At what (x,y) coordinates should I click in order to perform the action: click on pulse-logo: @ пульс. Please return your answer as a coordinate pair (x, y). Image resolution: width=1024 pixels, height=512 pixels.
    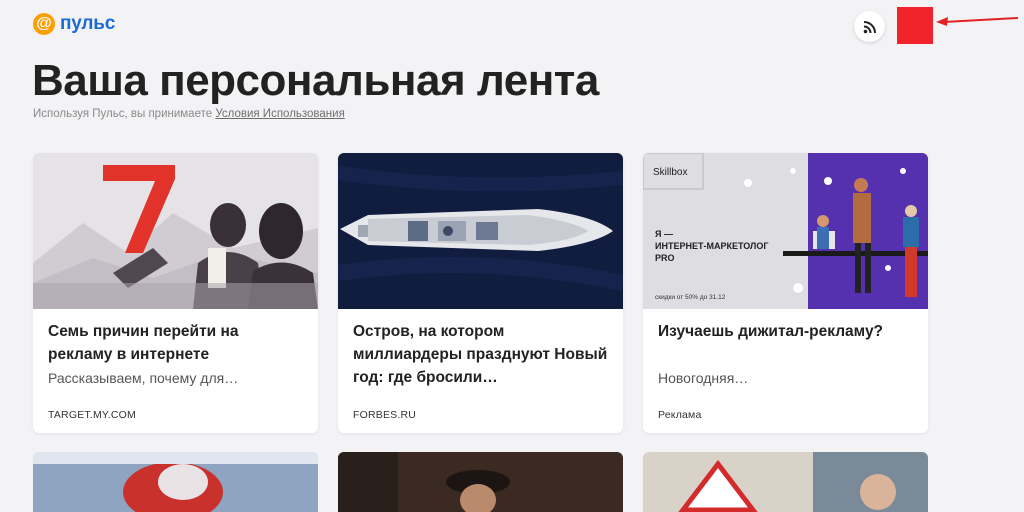
    Looking at the image, I should click on (74, 24).